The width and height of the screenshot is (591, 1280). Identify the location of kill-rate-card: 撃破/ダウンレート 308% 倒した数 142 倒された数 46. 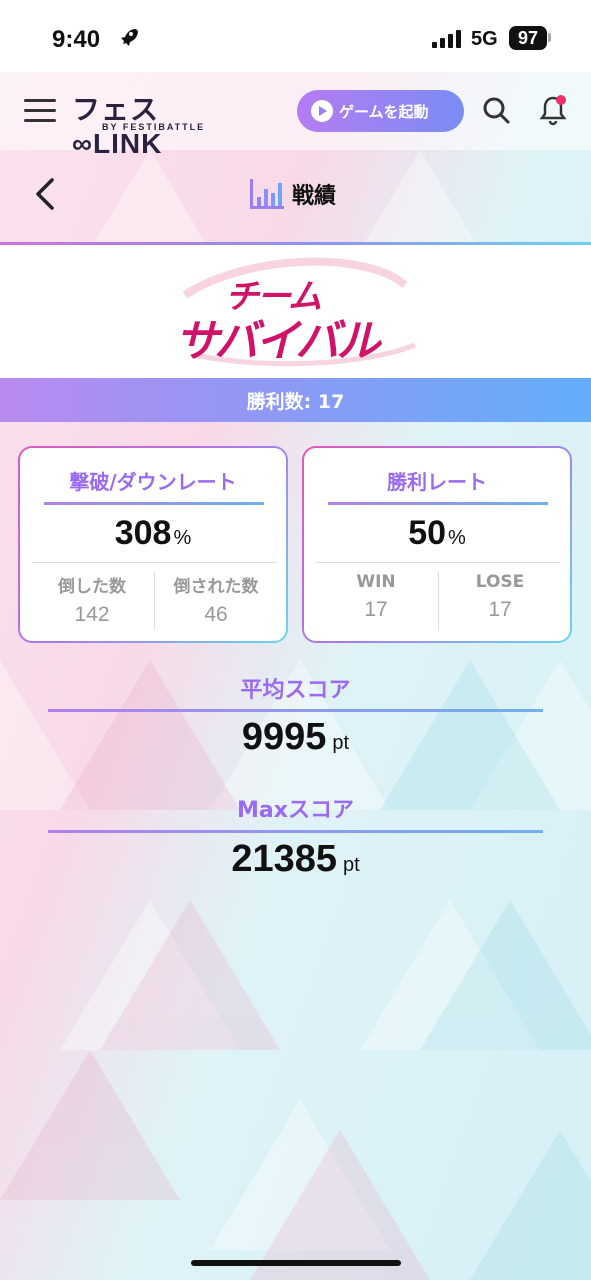
(153, 544).